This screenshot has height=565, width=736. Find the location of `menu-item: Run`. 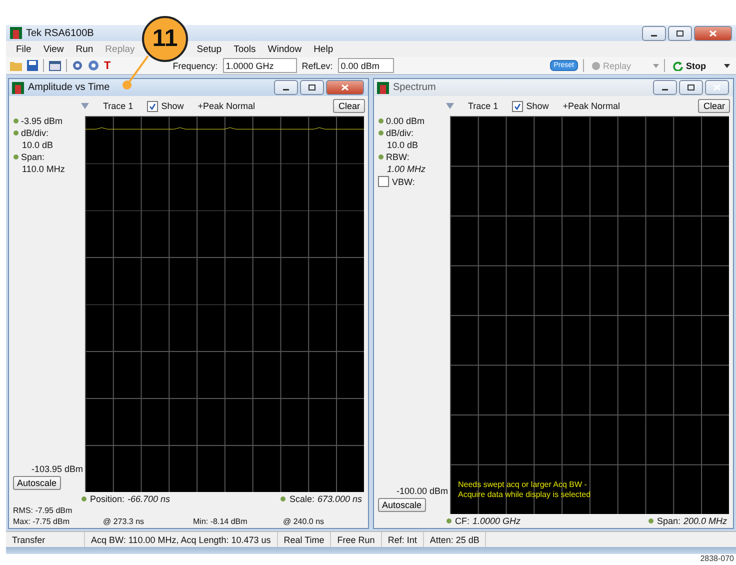

menu-item: Run is located at coordinates (85, 49).